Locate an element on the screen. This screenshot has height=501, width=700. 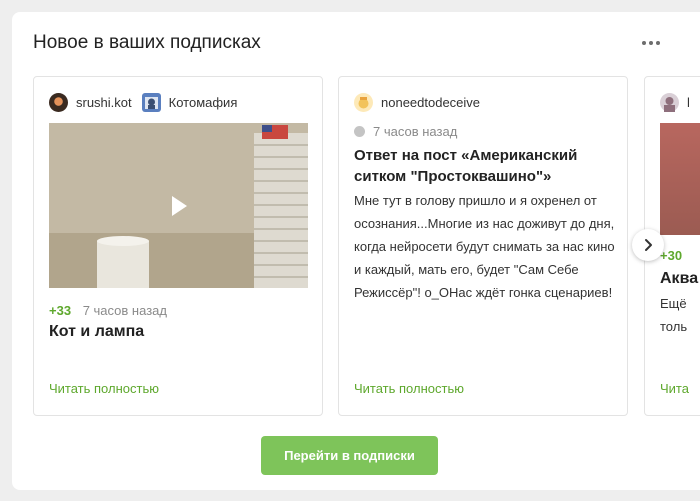
post-meta: 7 часов назад is located at coordinates (405, 131).